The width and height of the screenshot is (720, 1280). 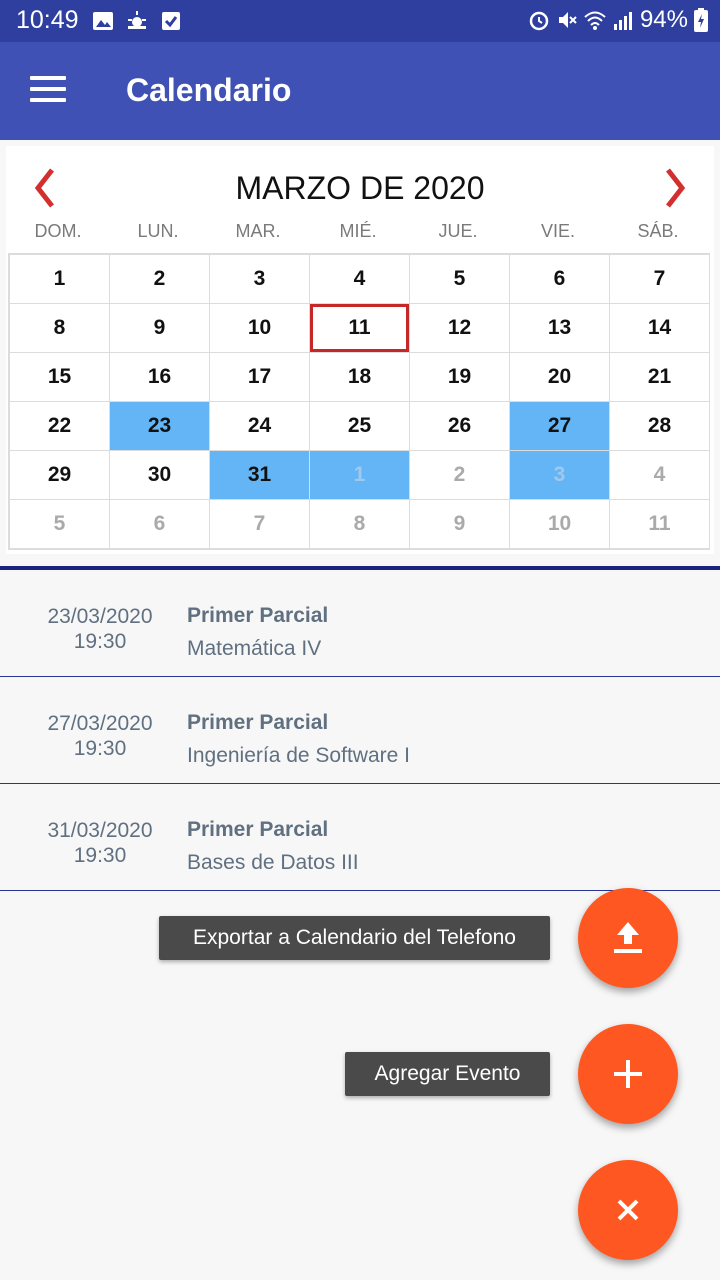 I want to click on calendar-day-event: 31, so click(x=259, y=475).